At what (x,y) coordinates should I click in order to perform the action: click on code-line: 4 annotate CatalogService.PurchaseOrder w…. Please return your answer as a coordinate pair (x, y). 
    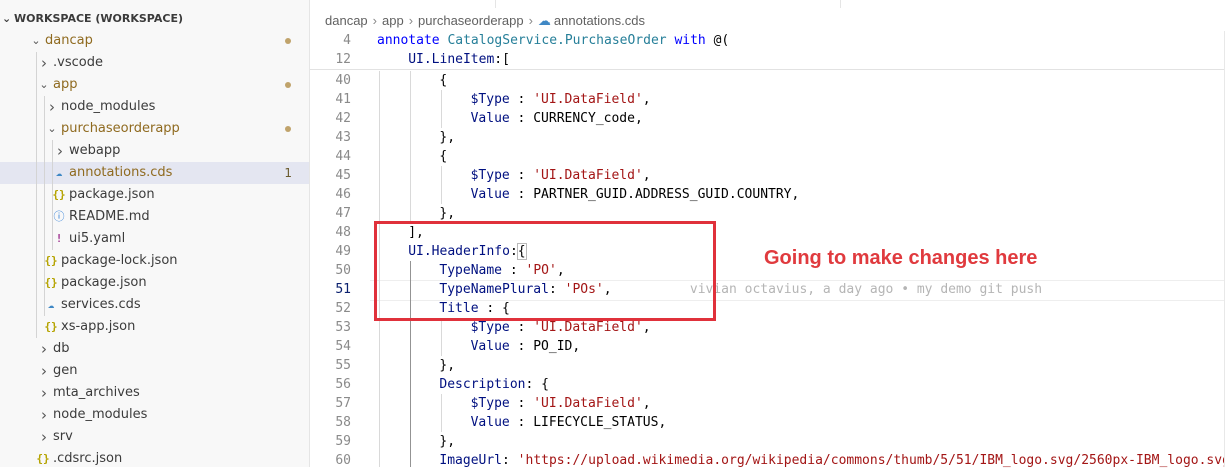
    Looking at the image, I should click on (767, 40).